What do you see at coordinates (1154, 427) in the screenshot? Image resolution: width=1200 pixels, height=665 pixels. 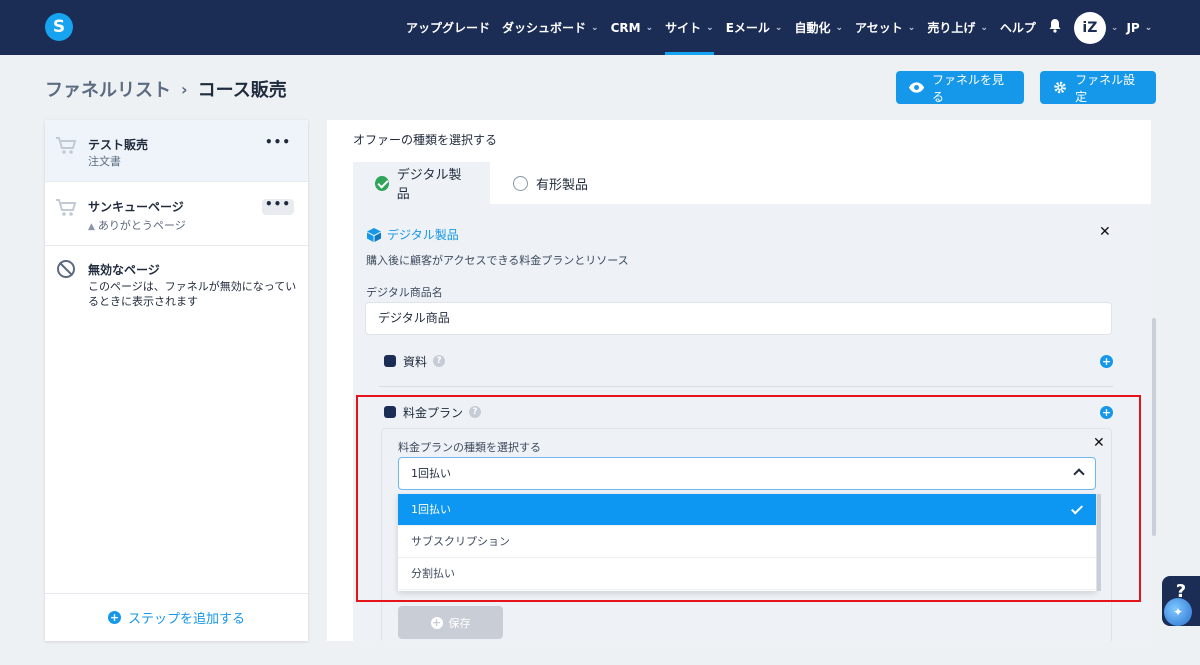 I see `page-scrollbar` at bounding box center [1154, 427].